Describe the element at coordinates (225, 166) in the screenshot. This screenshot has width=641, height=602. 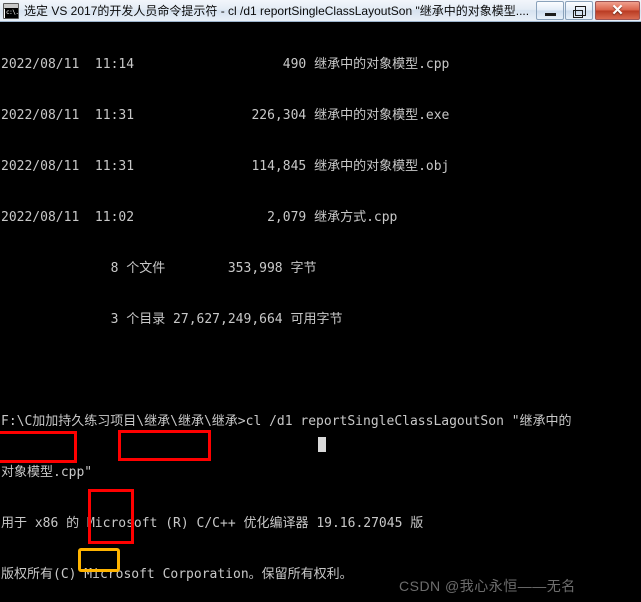
I see `console-line: 2022/08/11 11:31 114,845 继承中的对象模型.obj` at that location.